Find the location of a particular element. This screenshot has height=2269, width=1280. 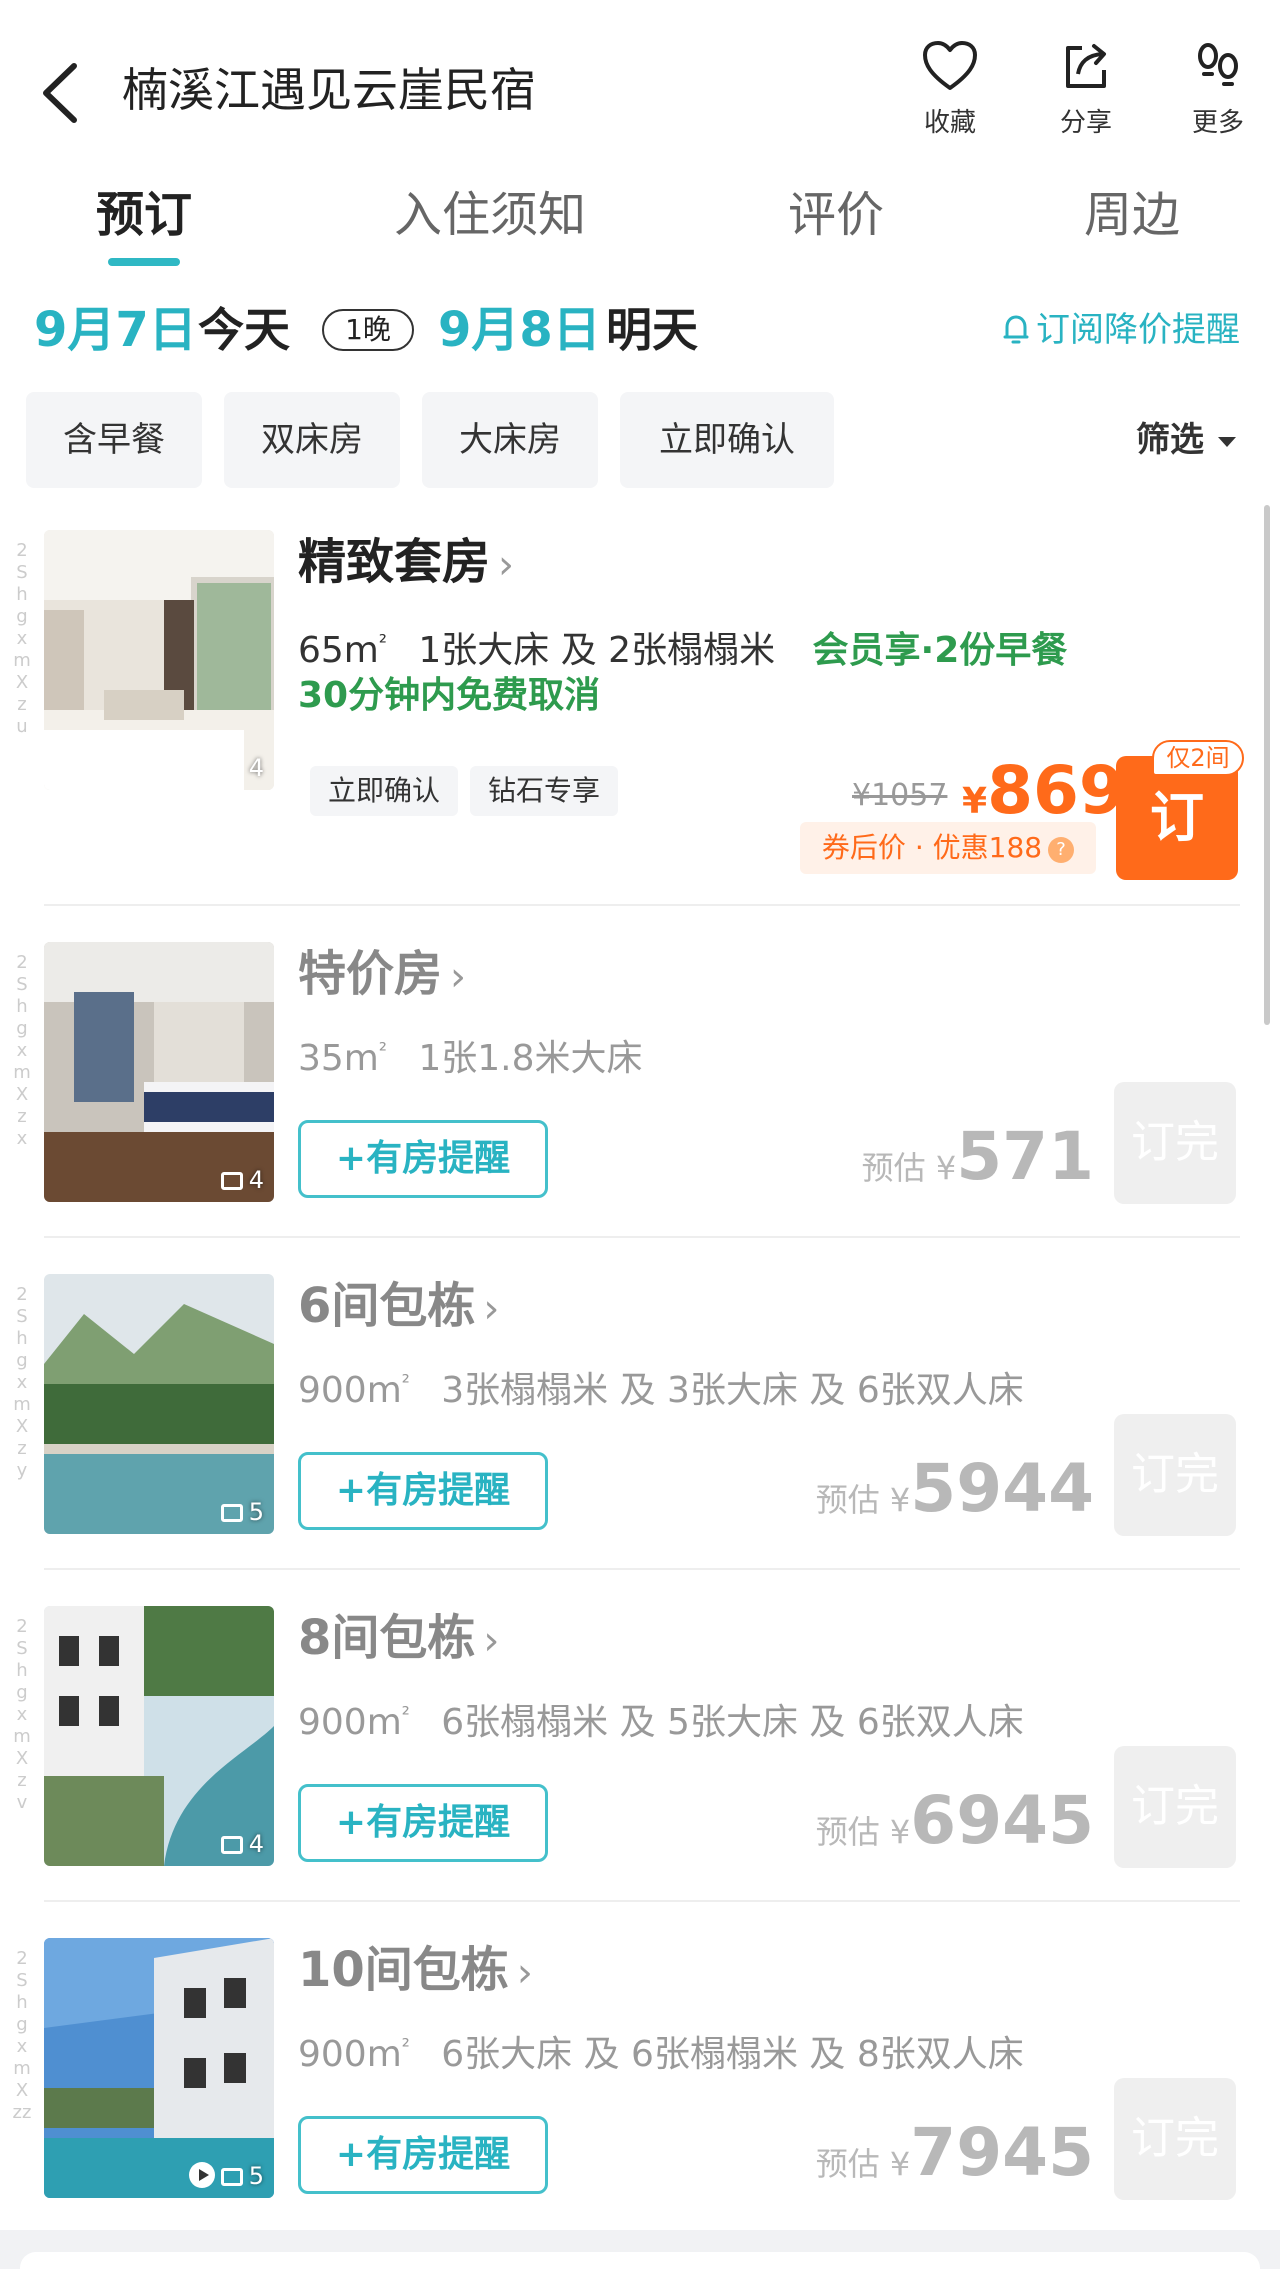

filter-chip-breakfast: 含早餐 is located at coordinates (114, 440).